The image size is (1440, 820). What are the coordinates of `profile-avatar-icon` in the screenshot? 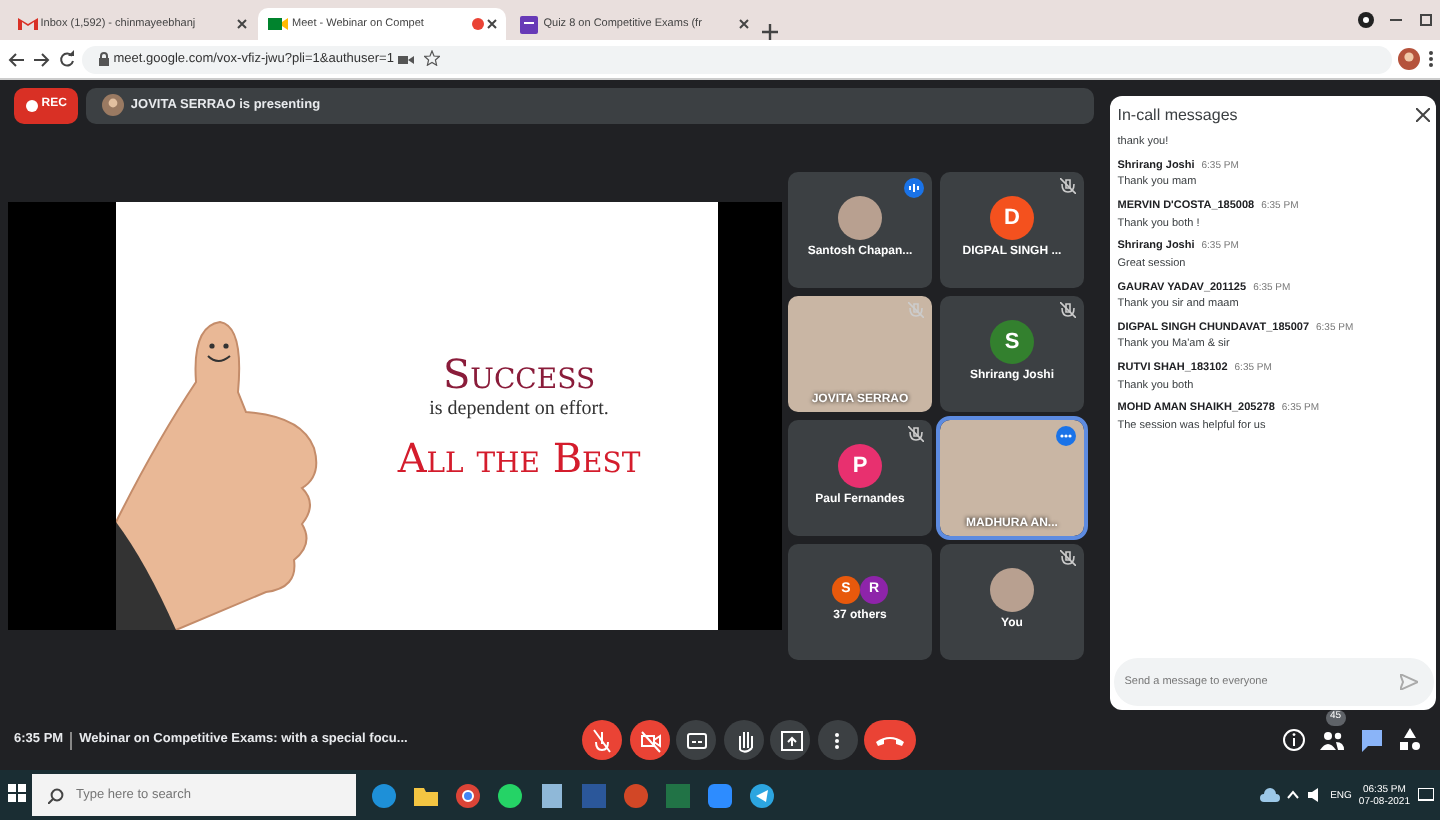 It's located at (1409, 59).